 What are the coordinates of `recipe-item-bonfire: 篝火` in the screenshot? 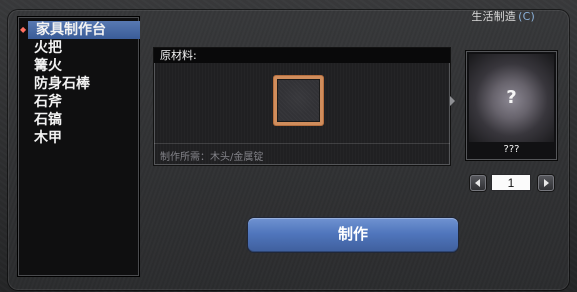 It's located at (82, 66).